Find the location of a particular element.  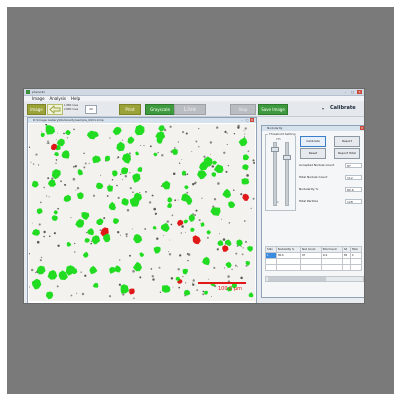

threshold-slider-high is located at coordinates (287, 174).